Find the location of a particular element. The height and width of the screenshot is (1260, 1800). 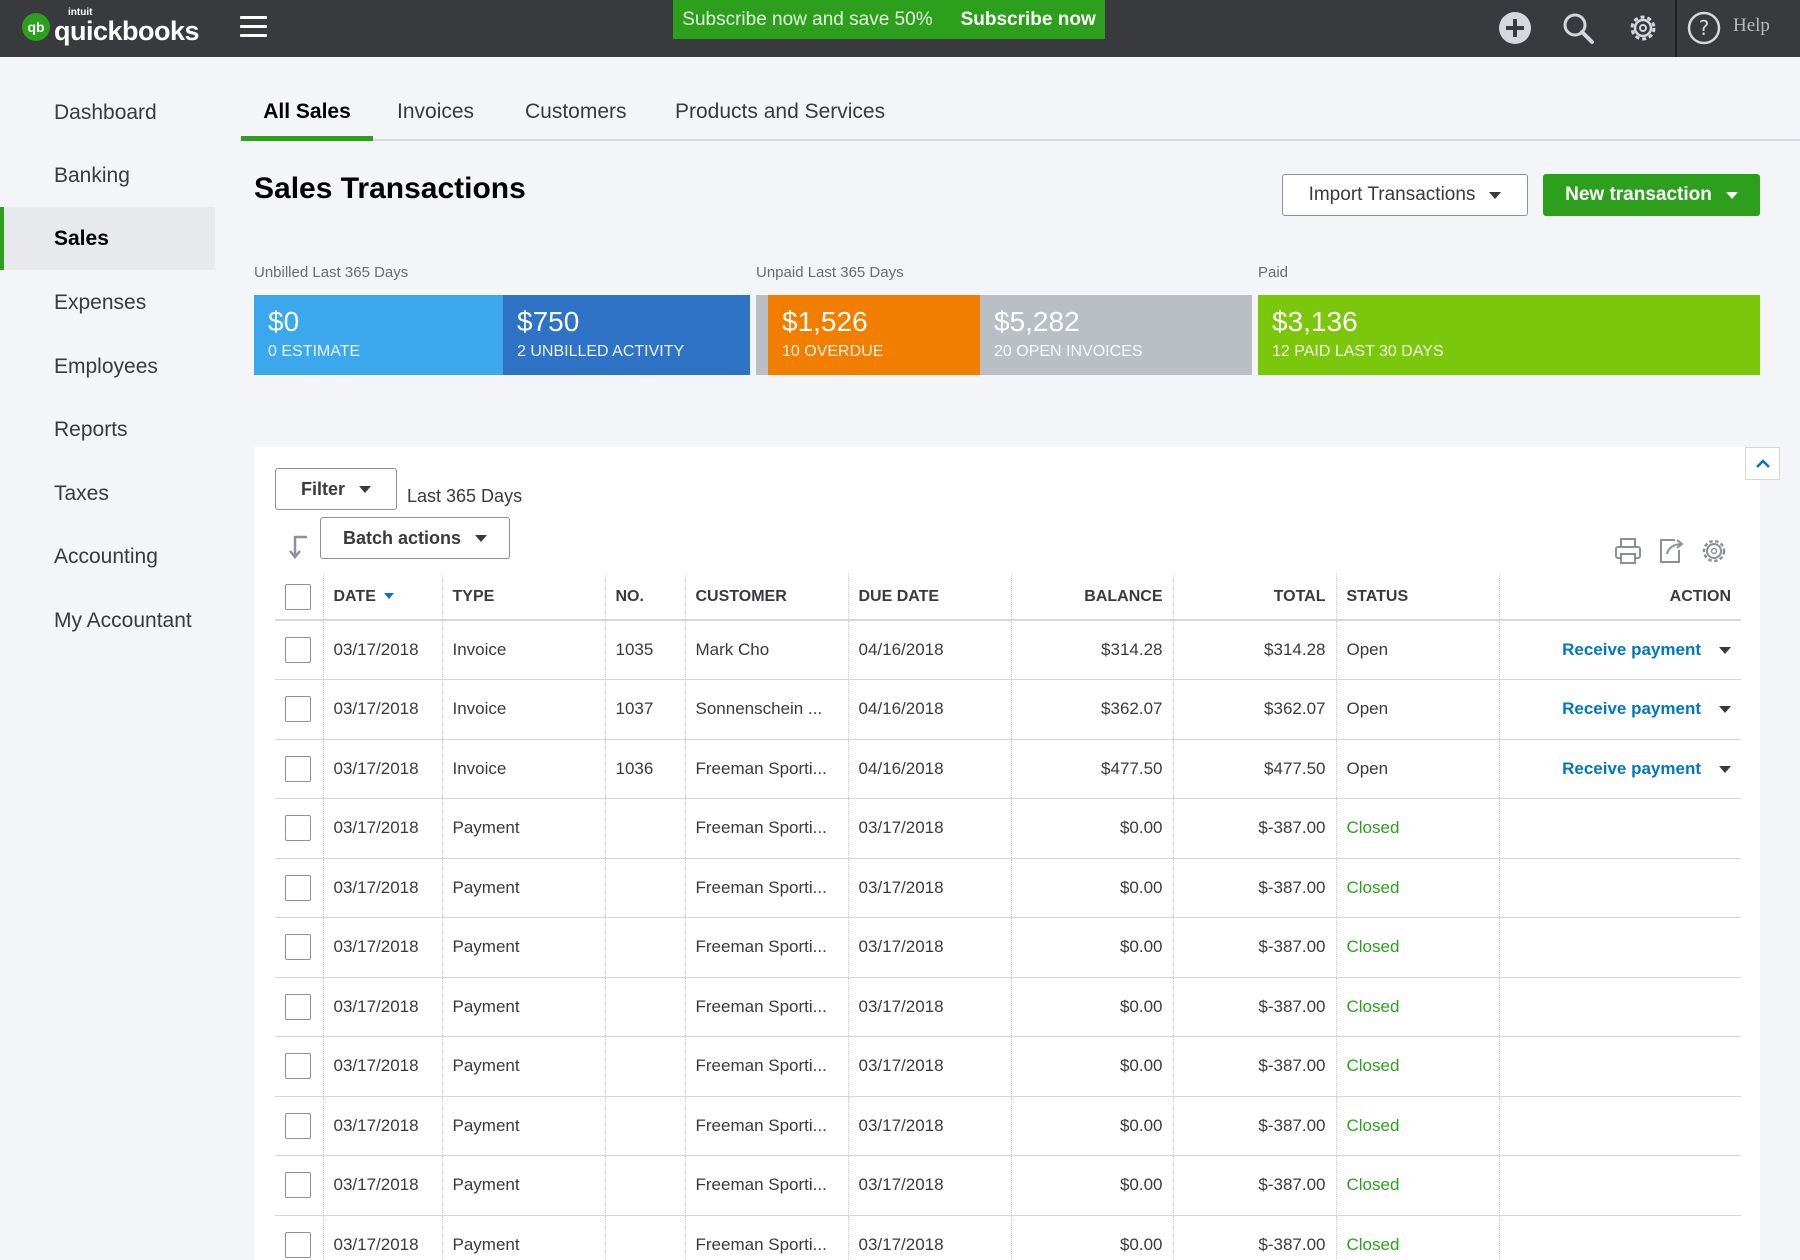

paid-amount: $3,136 is located at coordinates (1315, 322).